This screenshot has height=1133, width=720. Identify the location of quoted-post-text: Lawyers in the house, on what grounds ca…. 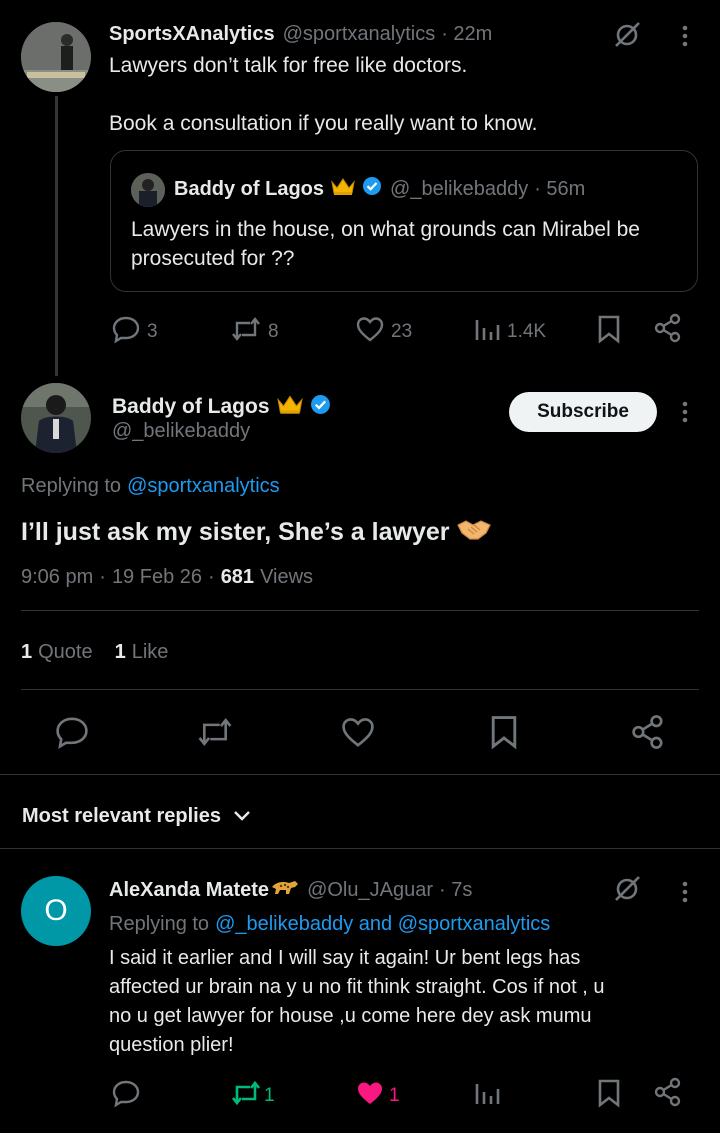
(385, 244).